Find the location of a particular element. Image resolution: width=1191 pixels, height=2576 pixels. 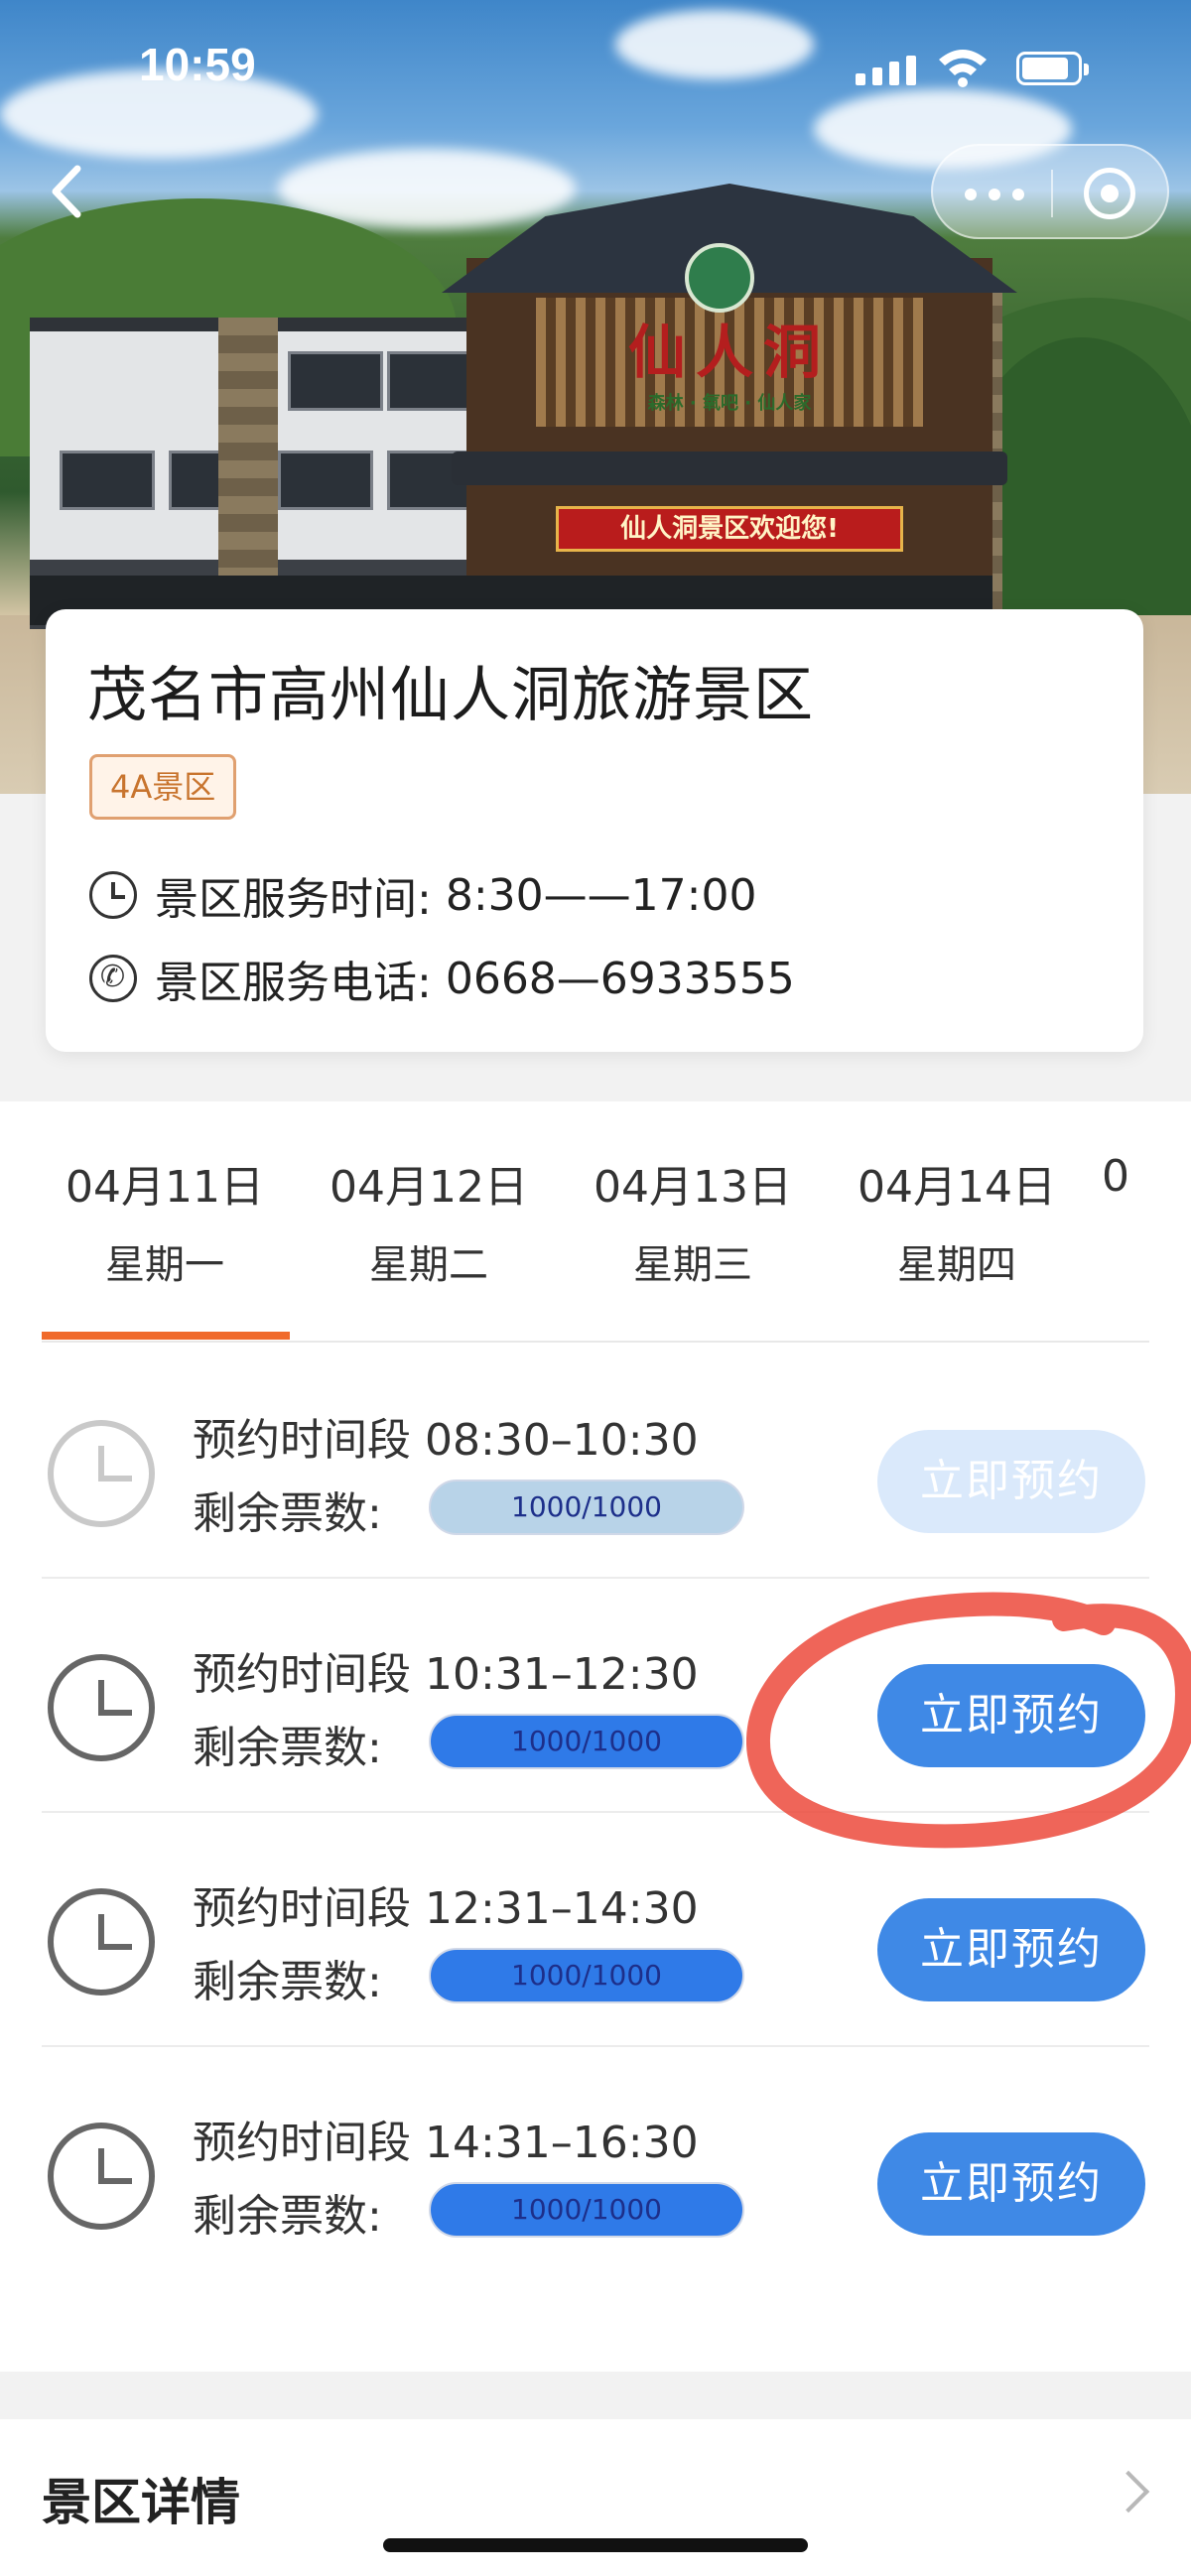

service-hours-value: 8:30——17:00 is located at coordinates (601, 895).